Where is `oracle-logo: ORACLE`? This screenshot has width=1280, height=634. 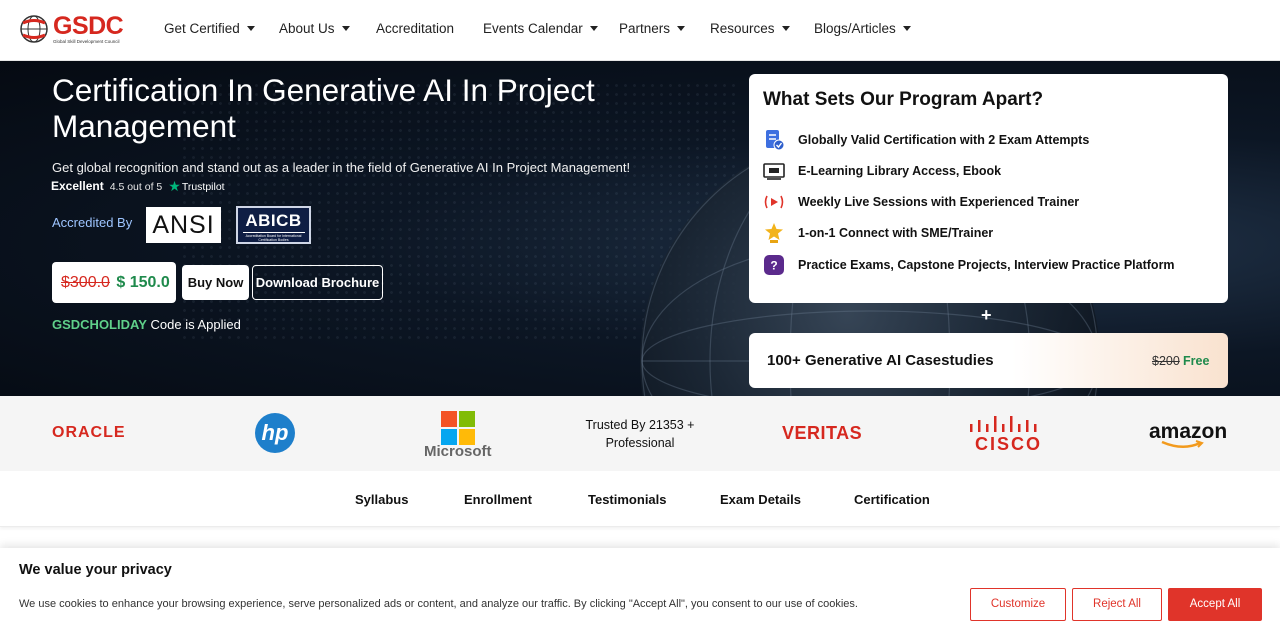 oracle-logo: ORACLE is located at coordinates (89, 432).